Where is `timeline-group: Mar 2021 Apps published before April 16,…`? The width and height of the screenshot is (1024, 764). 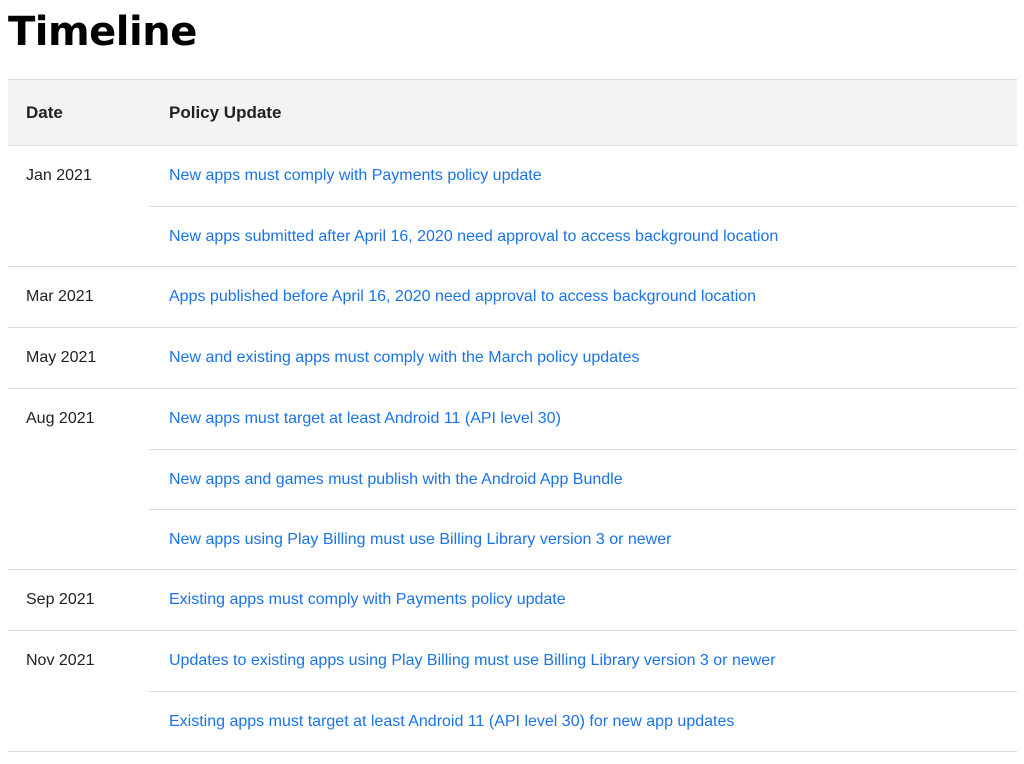 timeline-group: Mar 2021 Apps published before April 16,… is located at coordinates (512, 297).